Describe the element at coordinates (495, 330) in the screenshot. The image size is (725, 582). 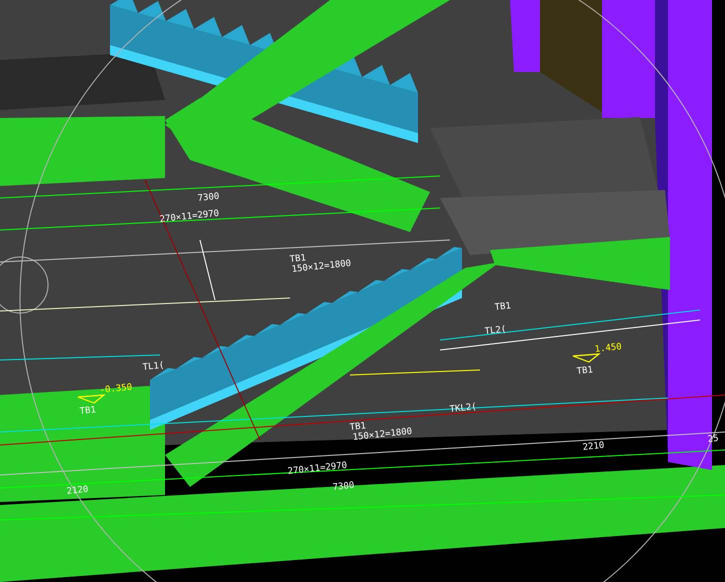
I see `tag-label: TL2(` at that location.